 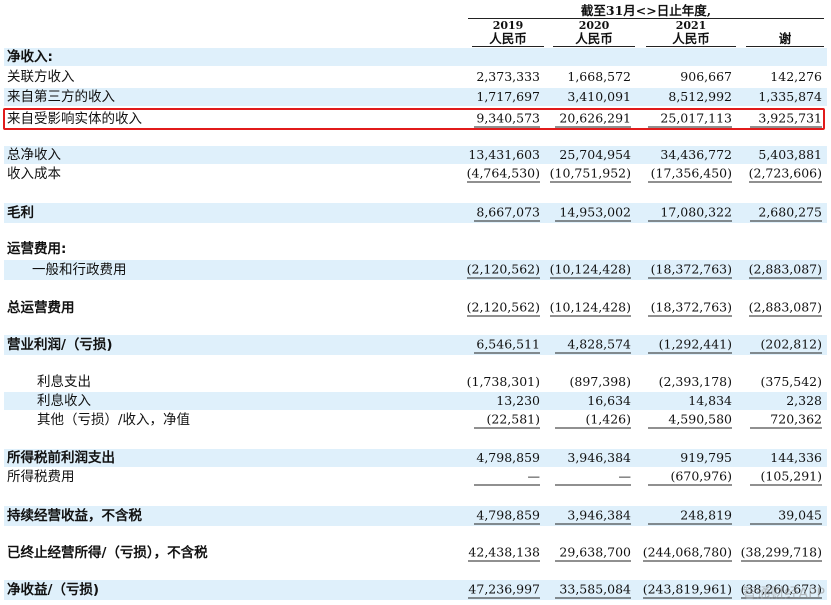 What do you see at coordinates (593, 420) in the screenshot?
I see `row-value: (1,426)` at bounding box center [593, 420].